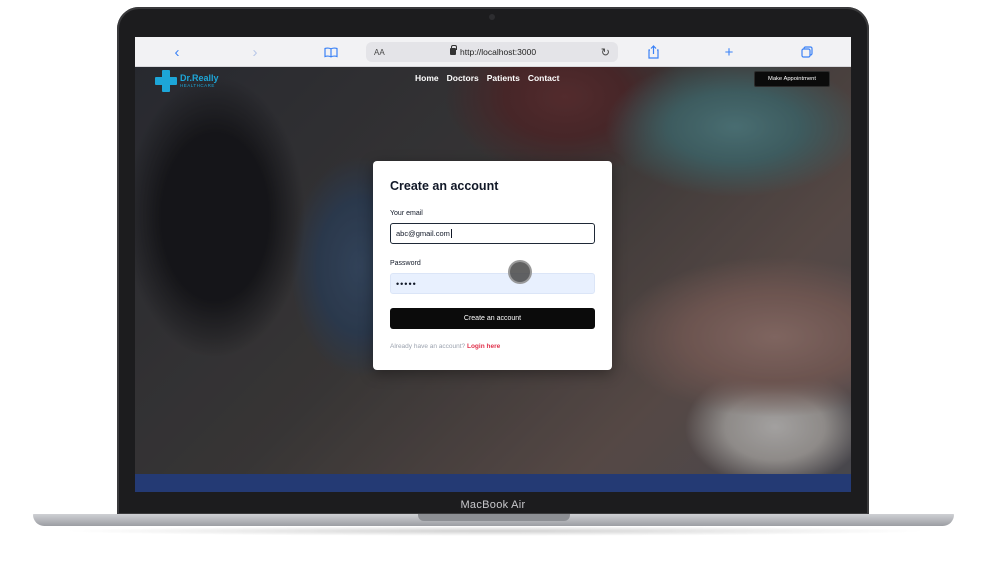 Image resolution: width=1000 pixels, height=564 pixels. I want to click on tabs-icon, so click(807, 52).